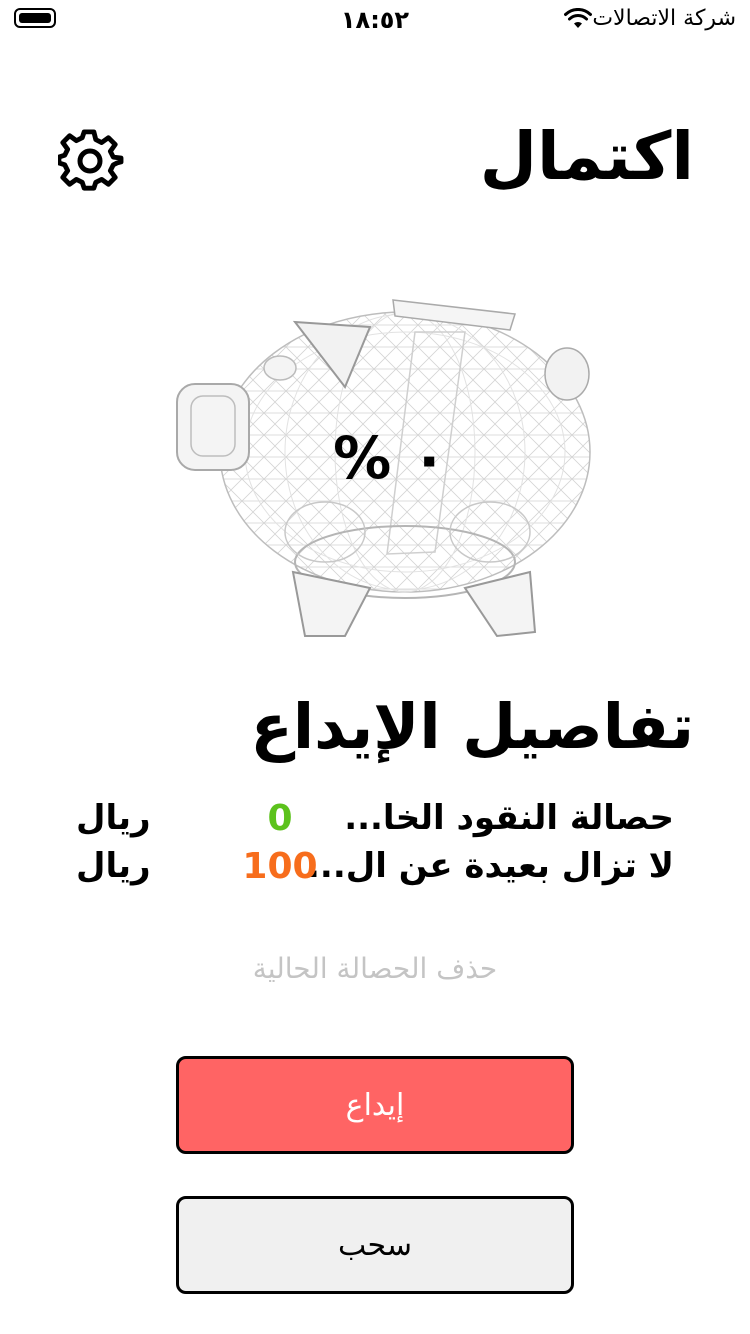  What do you see at coordinates (472, 726) in the screenshot?
I see `deposit-details-title: تفاصيل الإيداع` at bounding box center [472, 726].